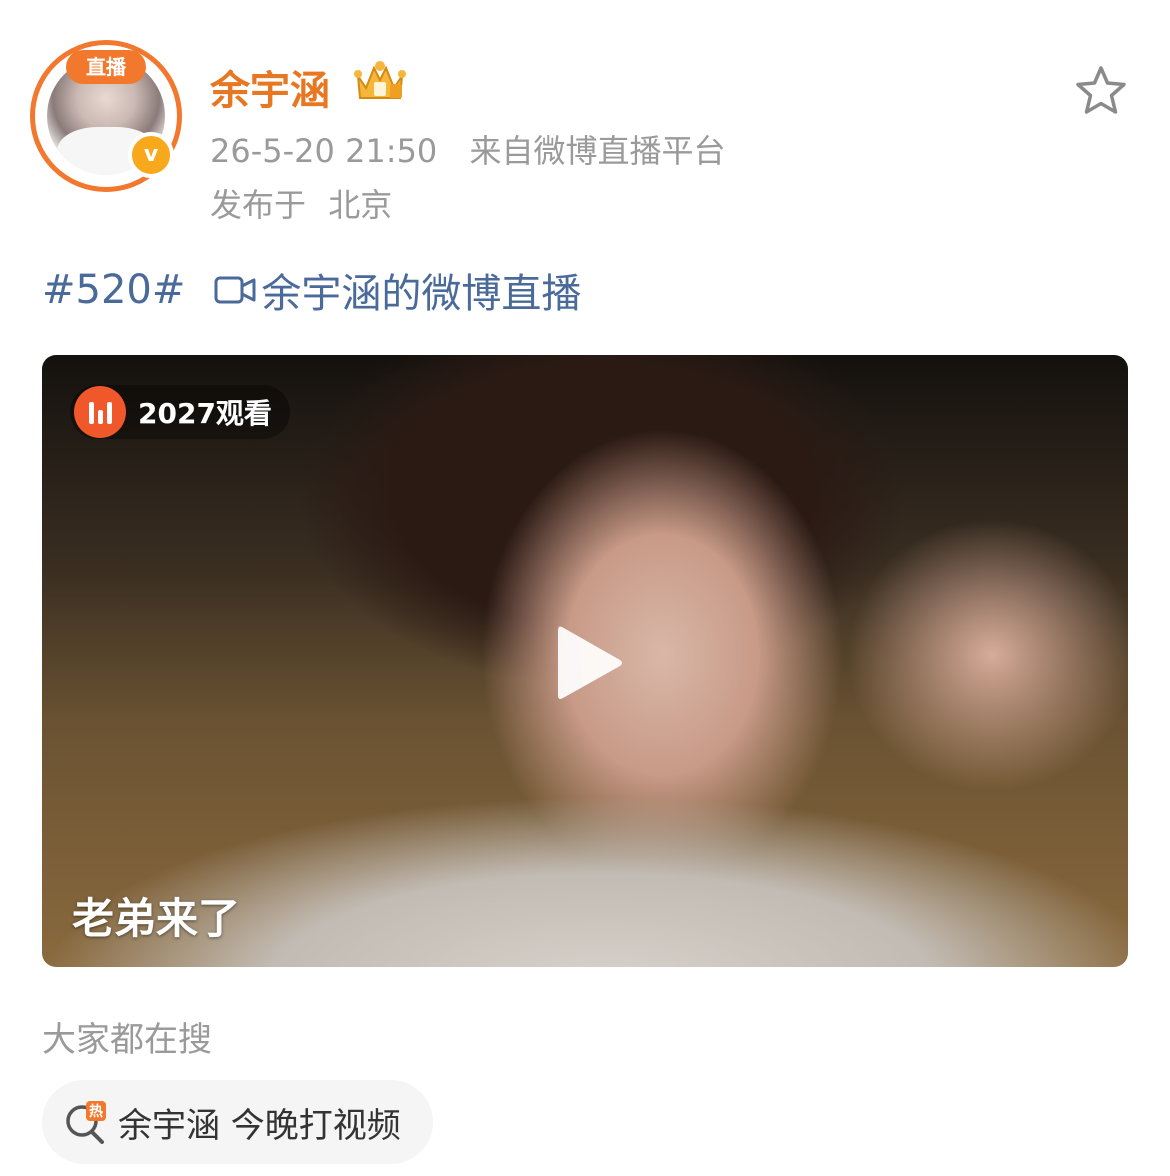  I want to click on post-location: 发布于 北京, so click(301, 203).